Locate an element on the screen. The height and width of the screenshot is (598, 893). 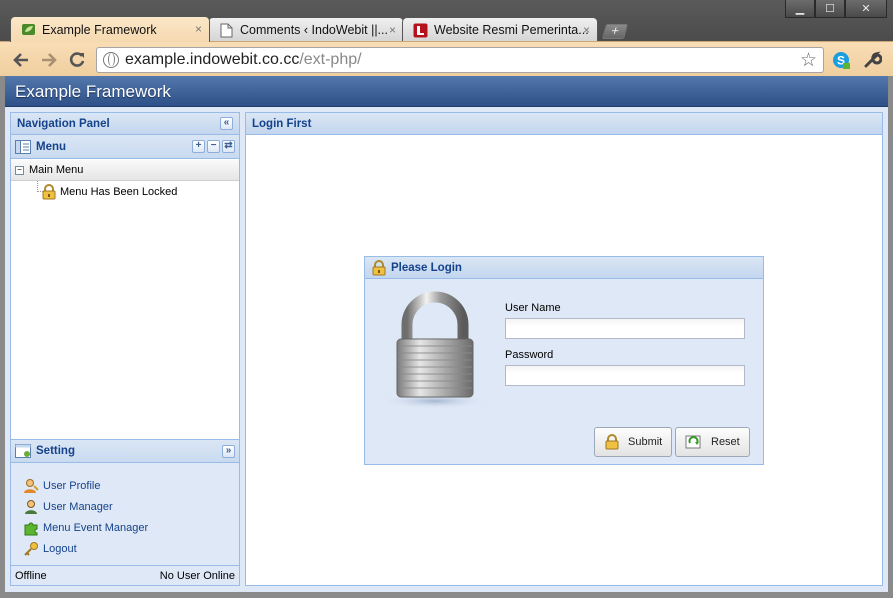
minimize-button: ▁ is located at coordinates (800, 9).